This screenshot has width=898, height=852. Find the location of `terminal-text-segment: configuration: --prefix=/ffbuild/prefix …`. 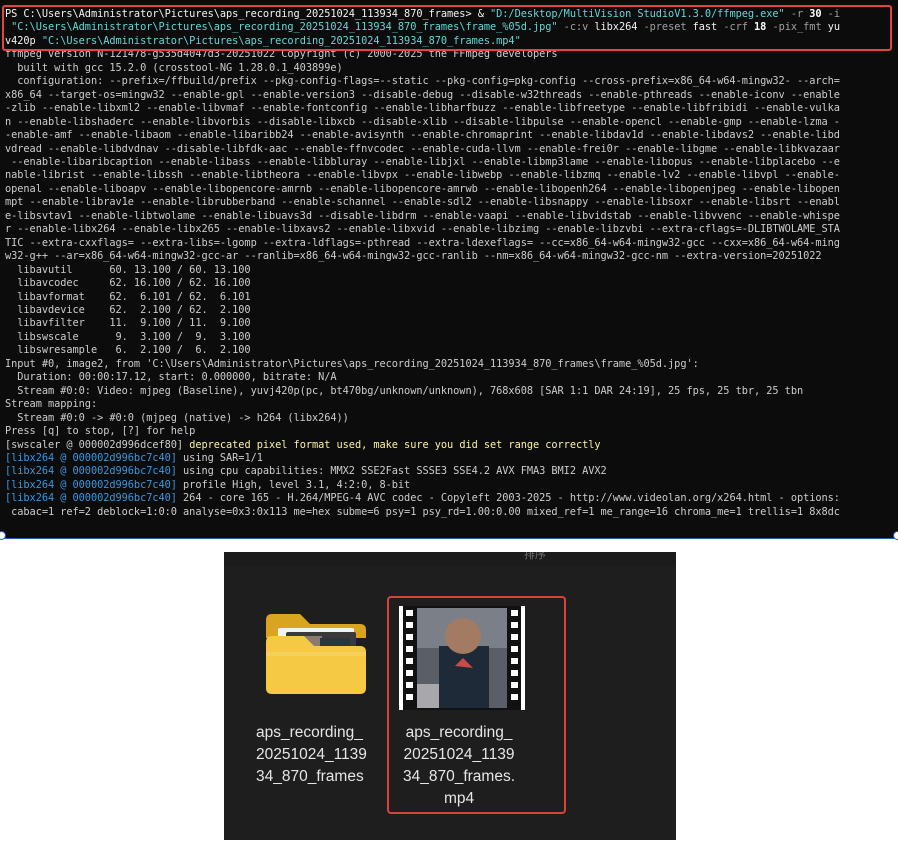

terminal-text-segment: configuration: --prefix=/ffbuild/prefix … is located at coordinates (422, 81).